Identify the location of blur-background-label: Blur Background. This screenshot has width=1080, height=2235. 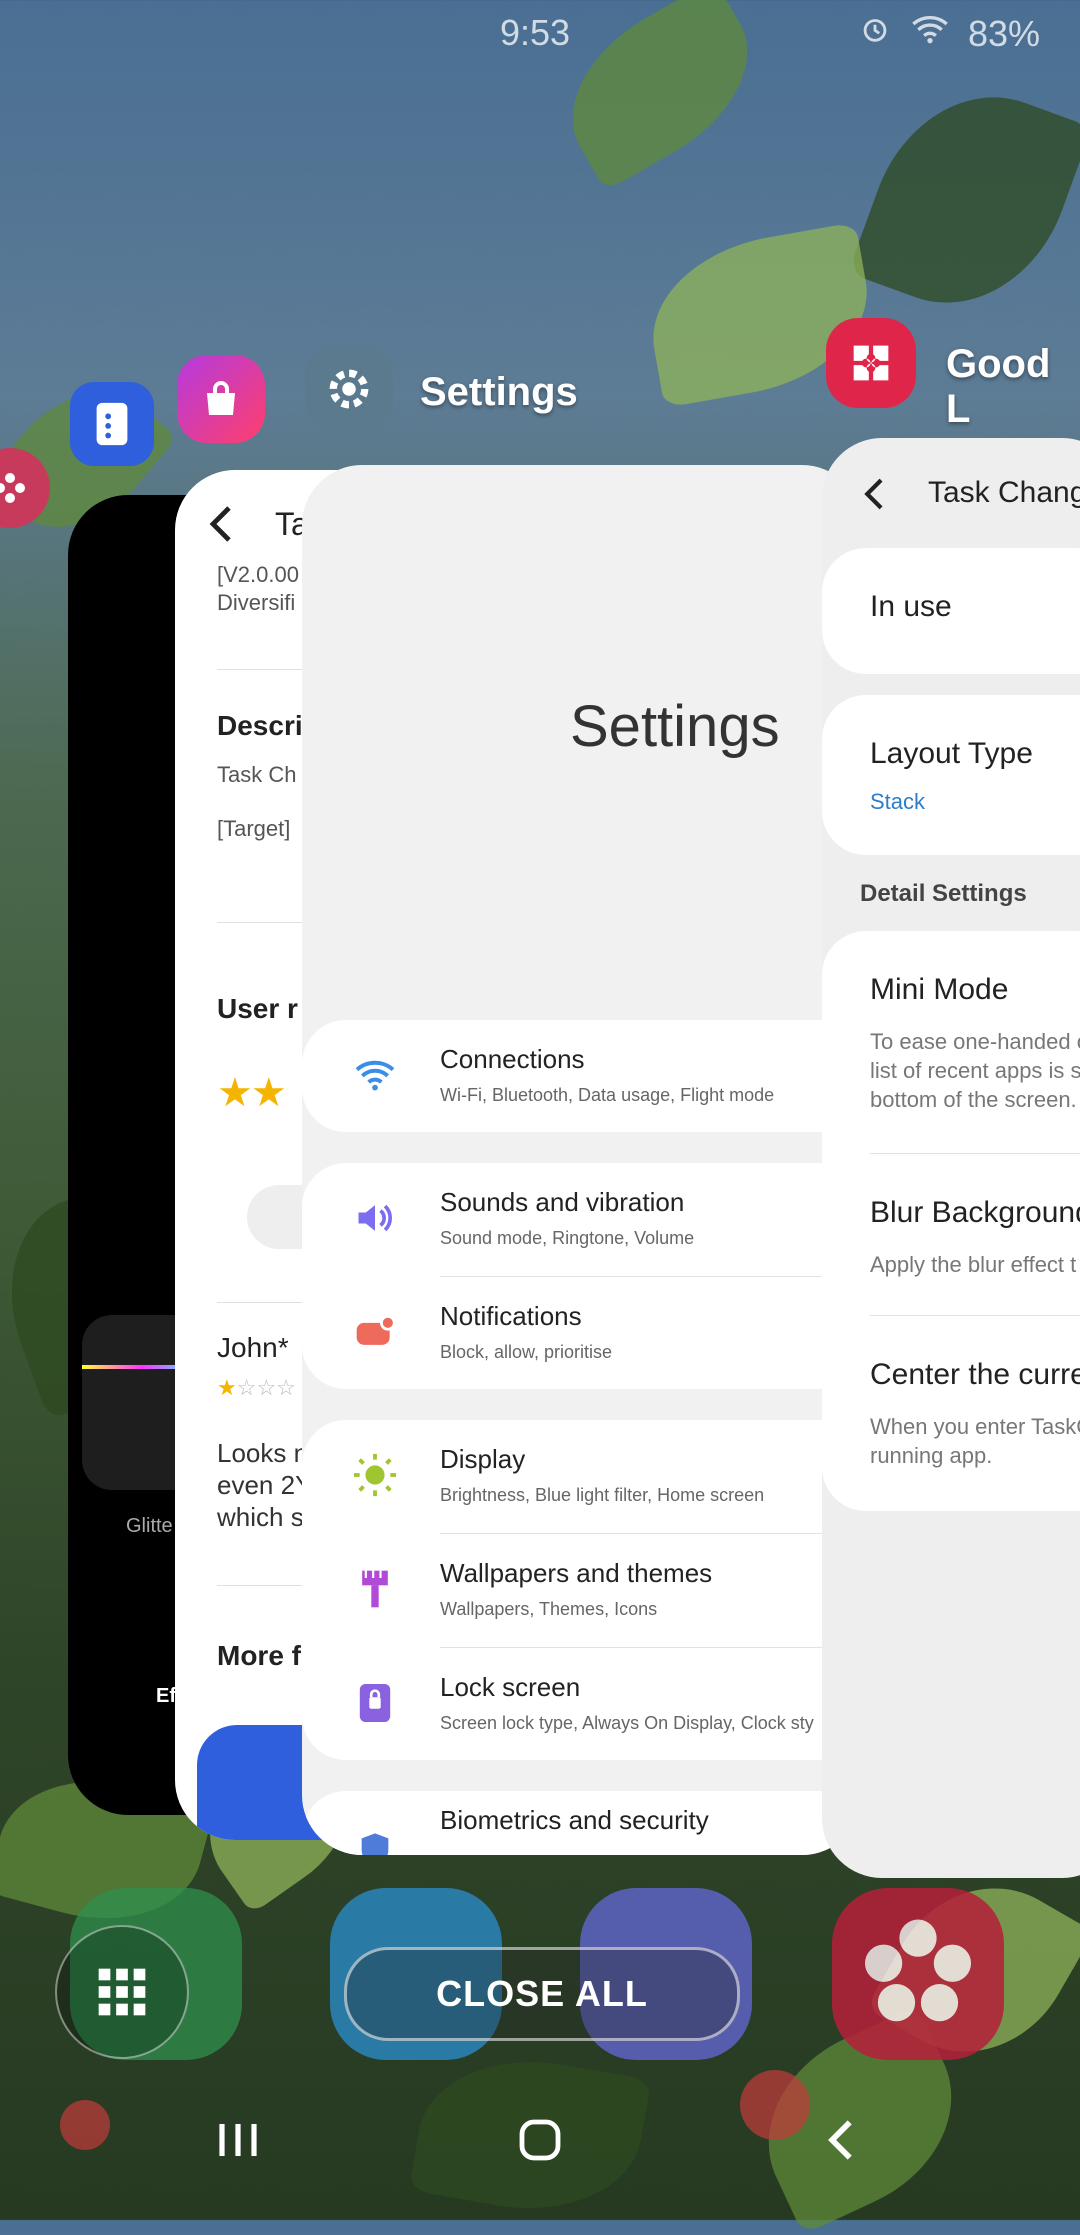
(975, 1212).